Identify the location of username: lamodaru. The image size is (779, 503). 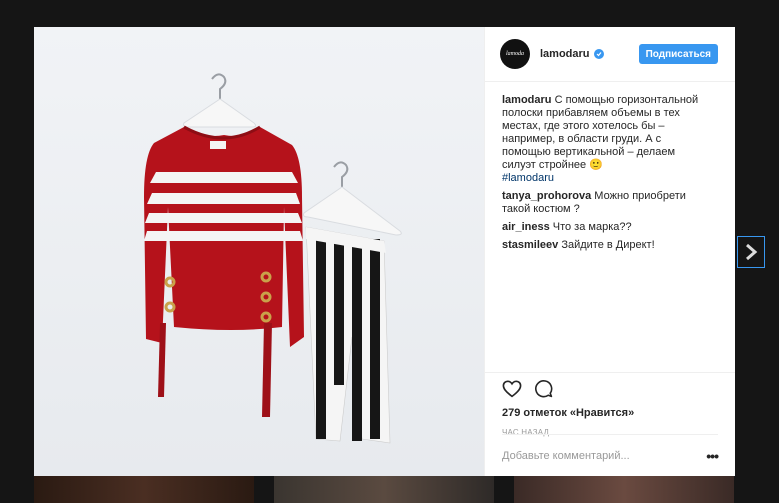
(565, 54).